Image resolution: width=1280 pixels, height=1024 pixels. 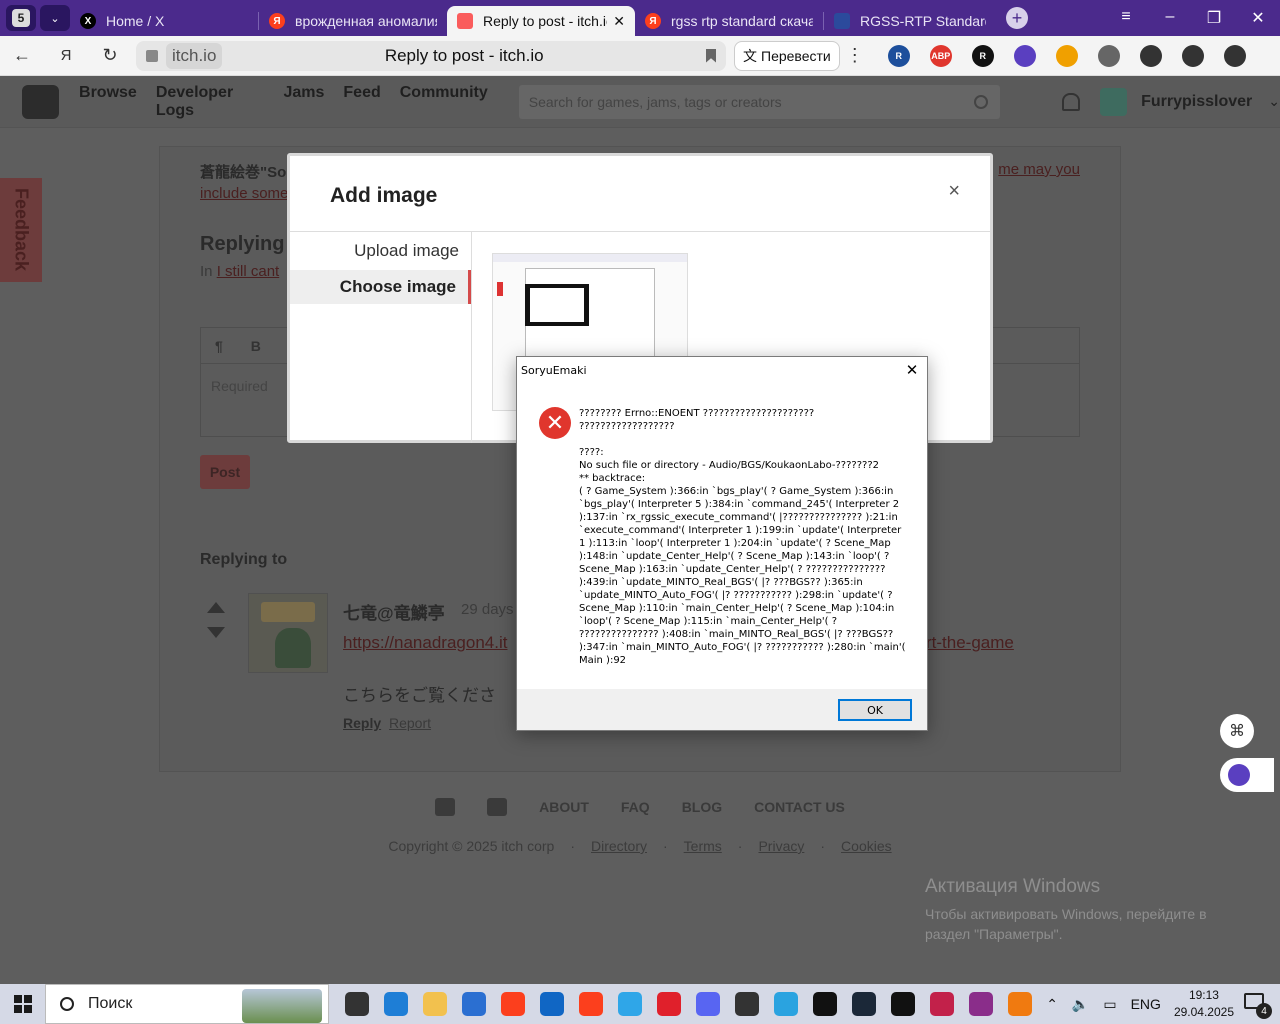 I want to click on assistant-button, so click(x=1247, y=775).